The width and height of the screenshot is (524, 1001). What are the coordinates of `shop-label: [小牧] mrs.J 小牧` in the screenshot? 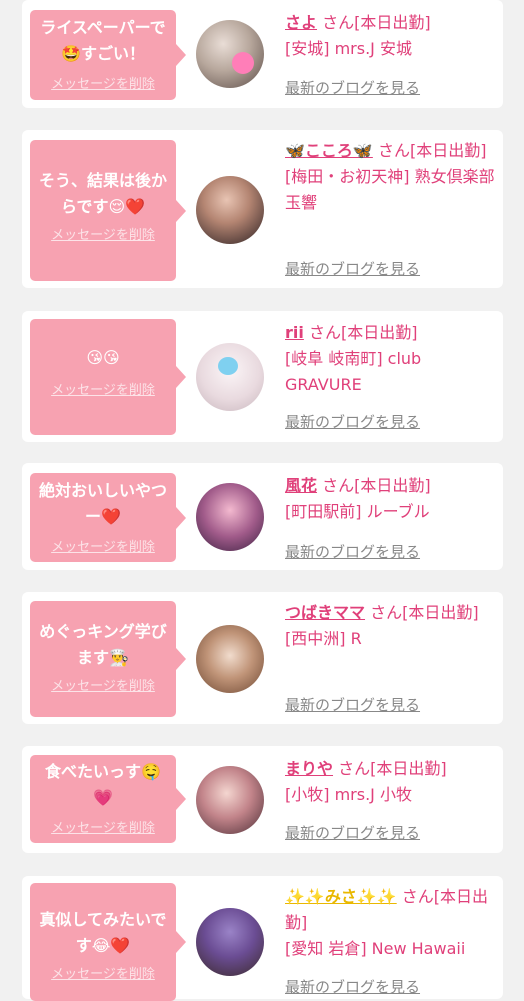 It's located at (348, 794).